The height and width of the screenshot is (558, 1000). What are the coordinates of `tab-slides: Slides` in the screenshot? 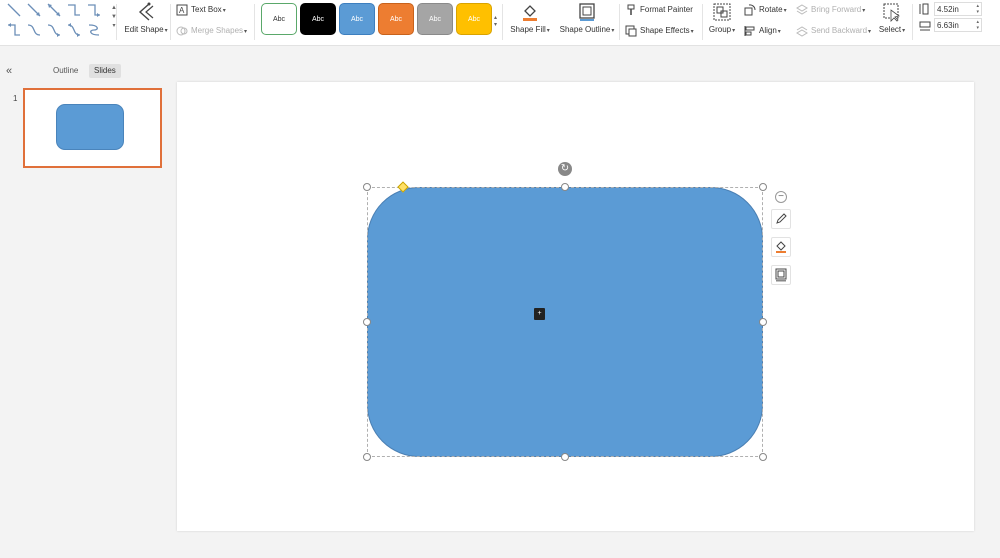 It's located at (105, 71).